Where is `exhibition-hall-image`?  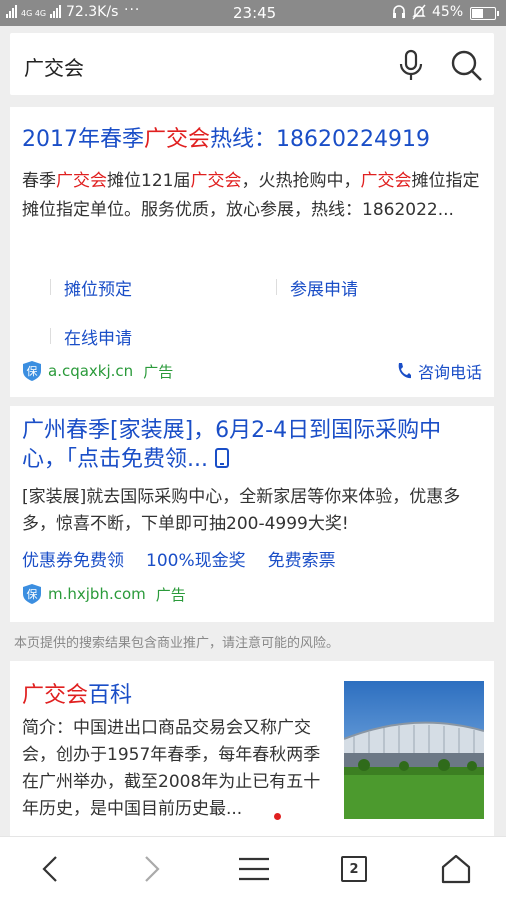
exhibition-hall-image is located at coordinates (414, 750).